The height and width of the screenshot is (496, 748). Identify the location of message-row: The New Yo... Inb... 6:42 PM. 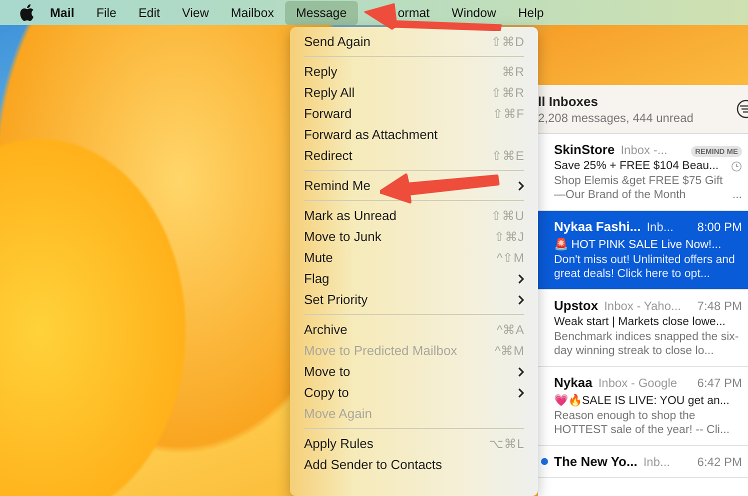
(643, 462).